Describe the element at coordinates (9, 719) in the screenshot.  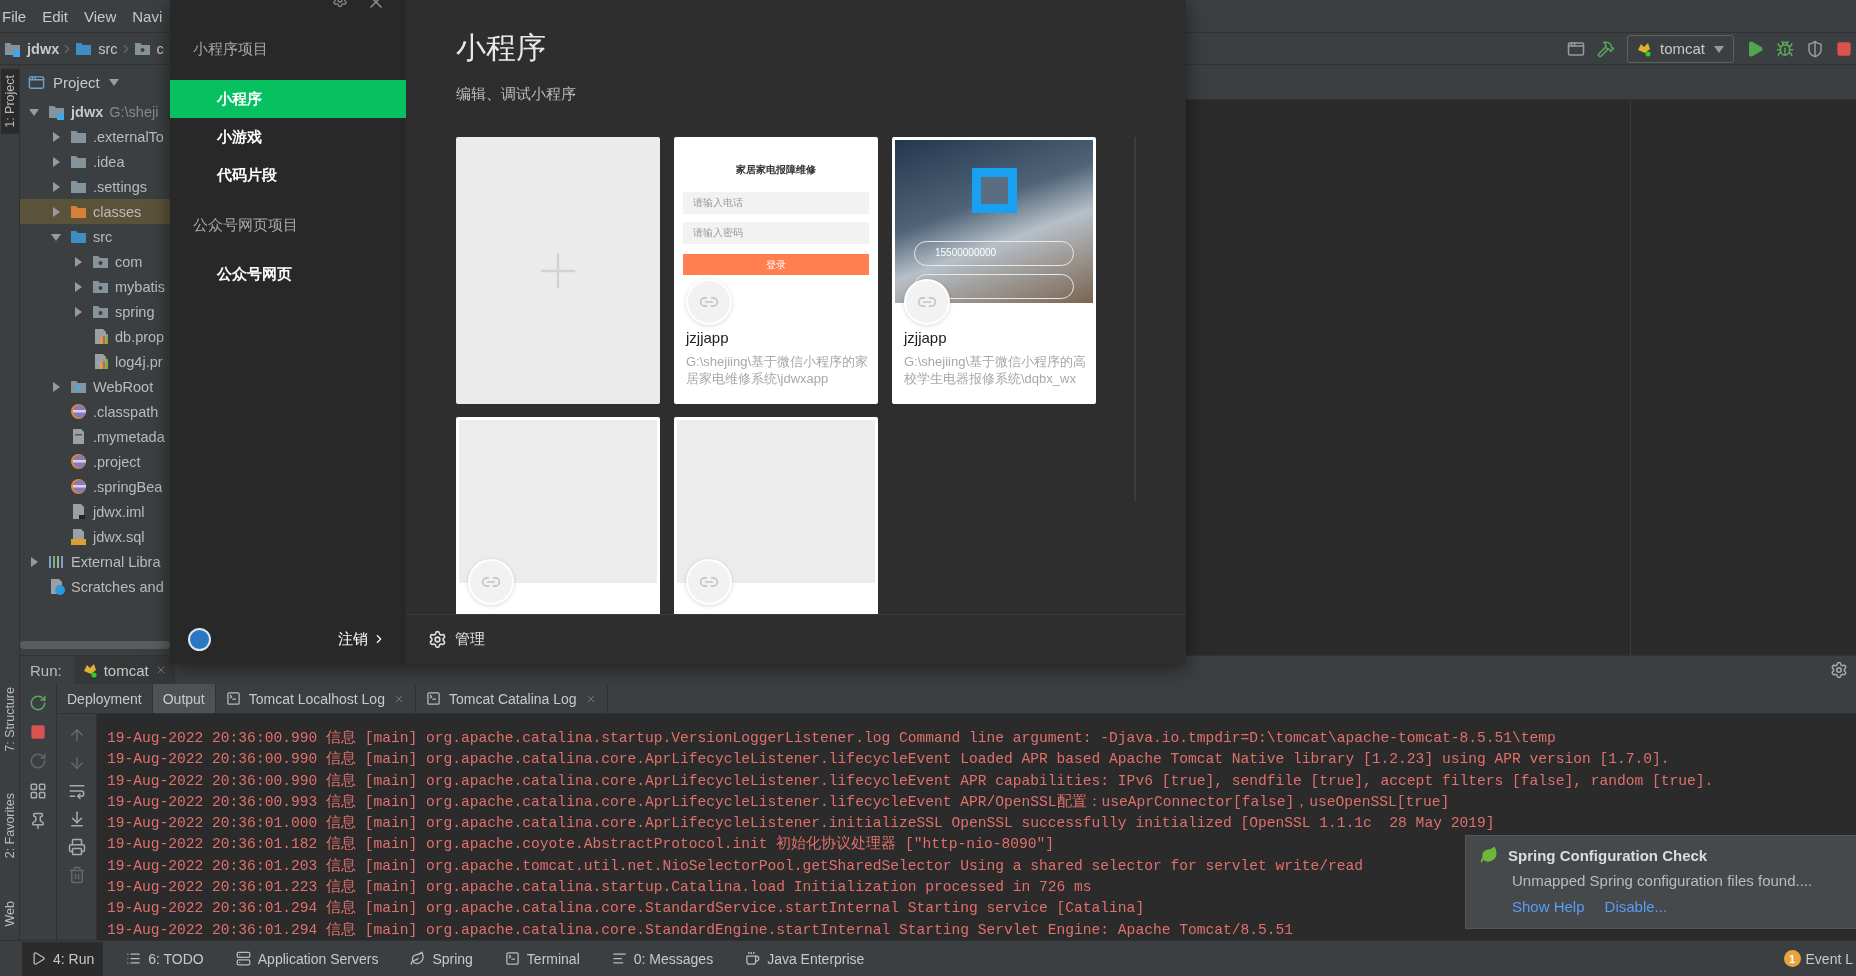
I see `tool-window-tab: 7: Structure` at that location.